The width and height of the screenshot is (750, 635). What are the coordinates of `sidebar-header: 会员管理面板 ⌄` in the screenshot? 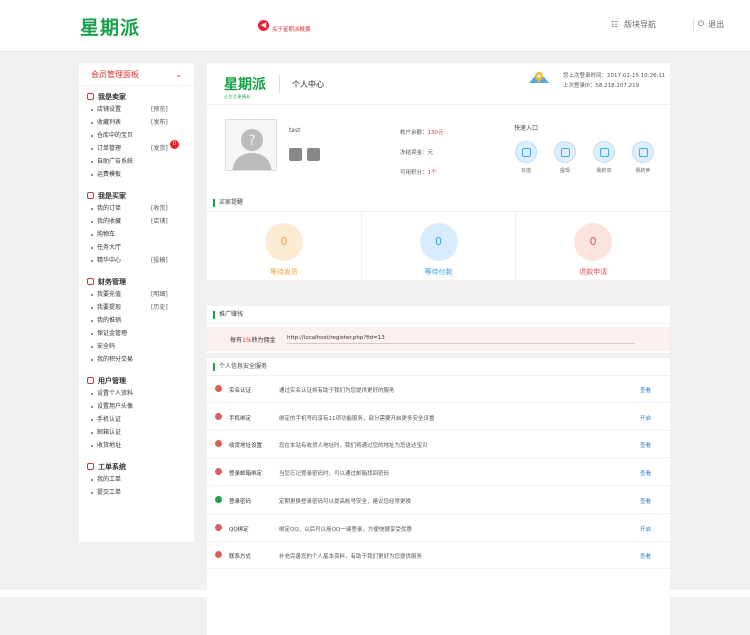 It's located at (136, 74).